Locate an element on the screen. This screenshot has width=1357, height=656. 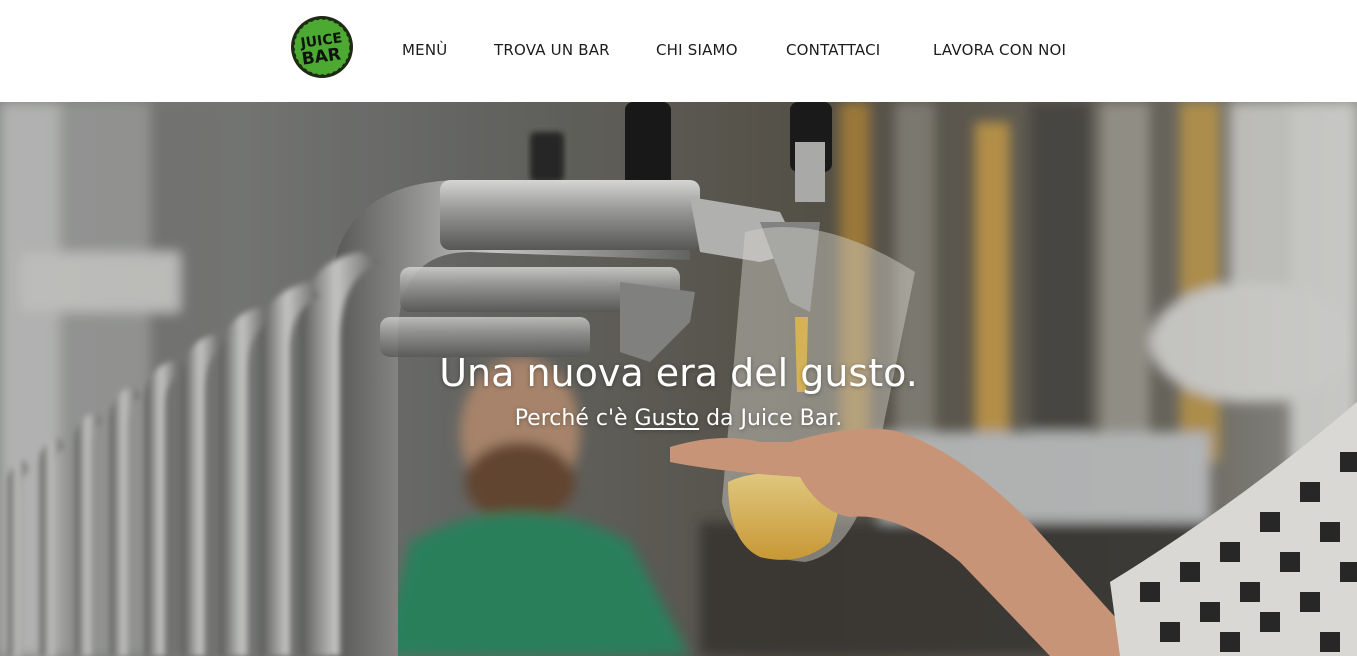
hero-subtitle-text-before: Perché c'è is located at coordinates (574, 418).